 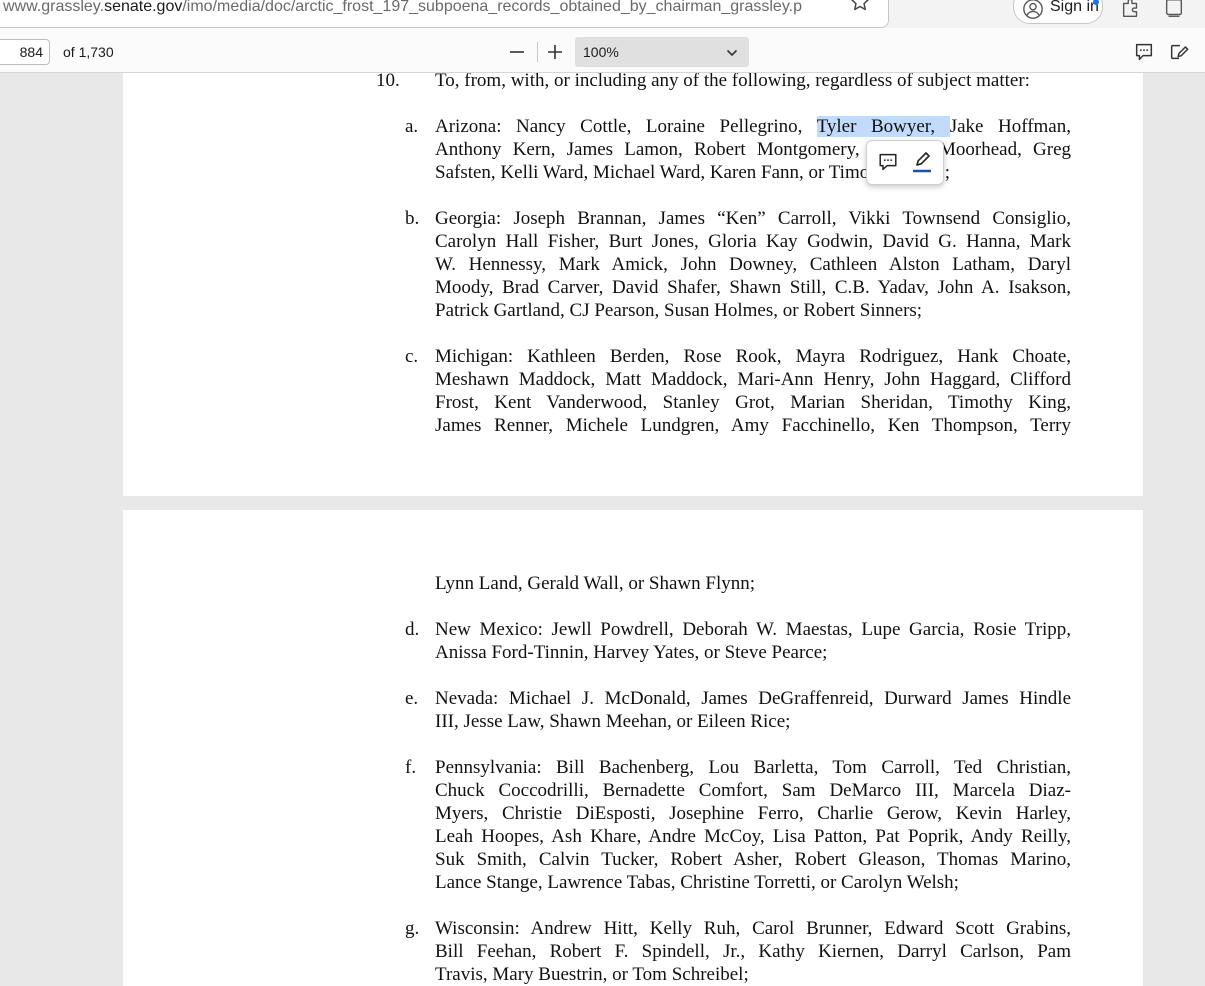 What do you see at coordinates (1179, 52) in the screenshot?
I see `draw-icon` at bounding box center [1179, 52].